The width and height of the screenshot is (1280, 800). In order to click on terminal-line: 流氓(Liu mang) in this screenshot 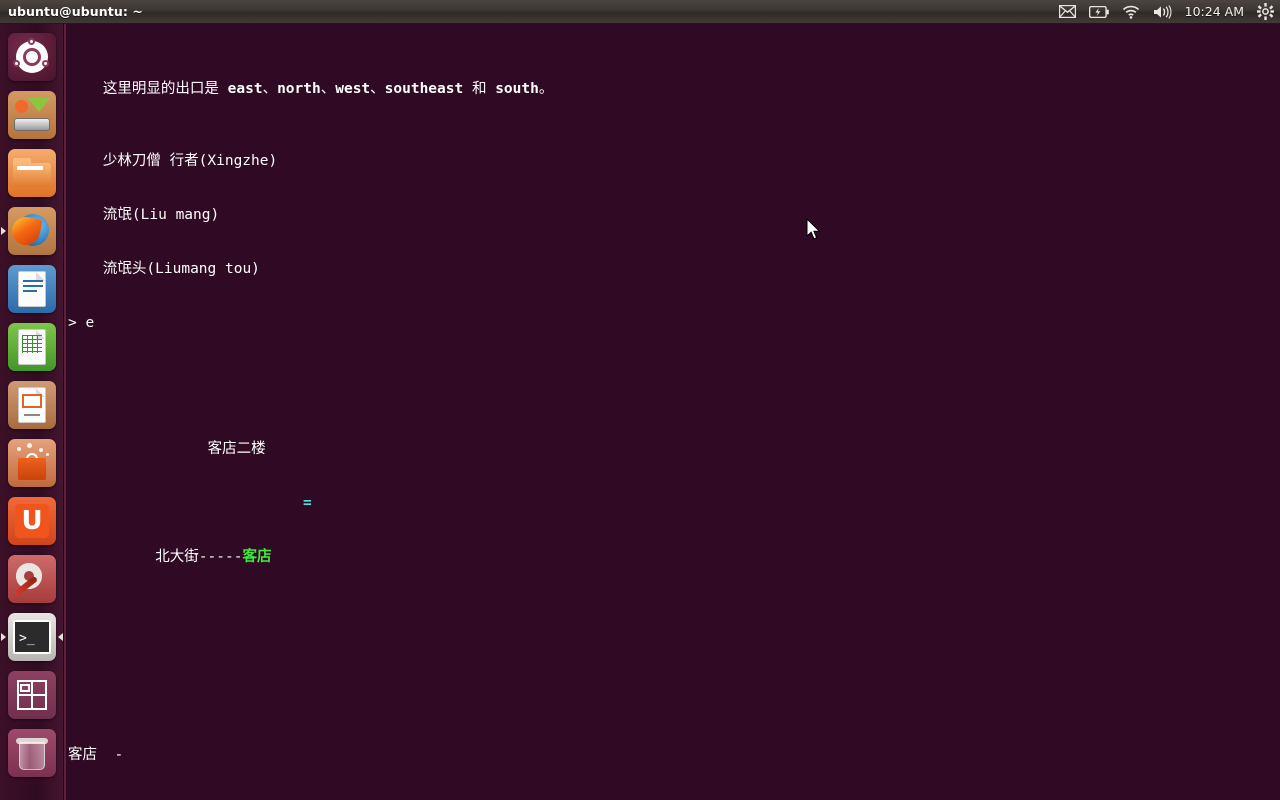, I will do `click(144, 215)`.